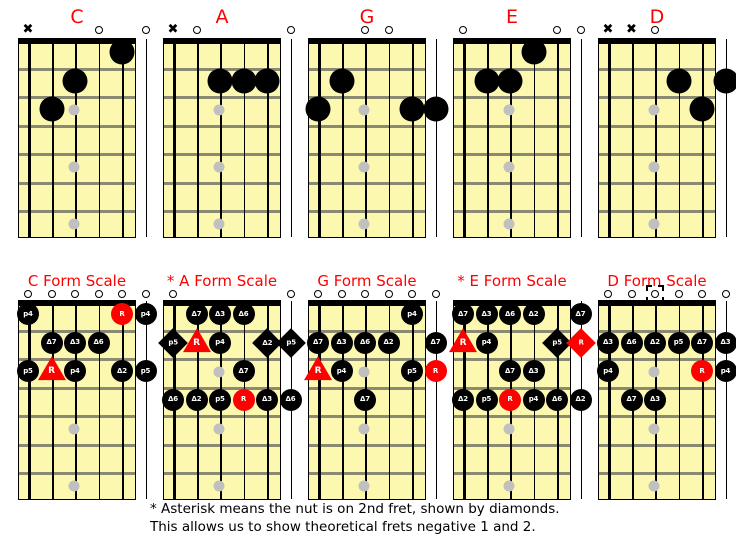 The height and width of the screenshot is (544, 736). I want to click on note-marker: Δ7, so click(196, 314).